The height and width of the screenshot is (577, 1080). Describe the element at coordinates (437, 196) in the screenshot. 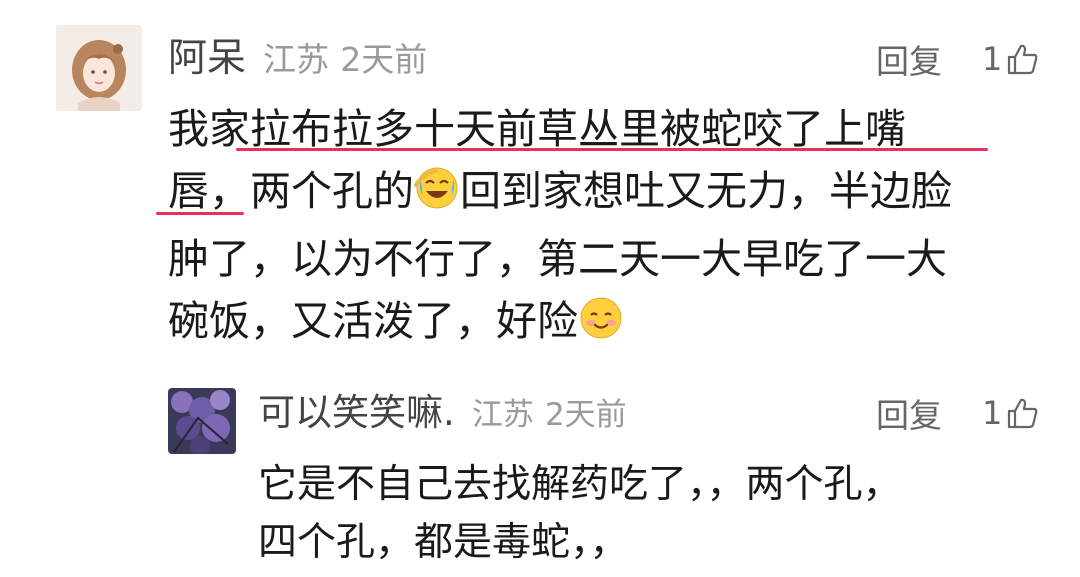

I see `face-crying-laughing-emoji` at that location.